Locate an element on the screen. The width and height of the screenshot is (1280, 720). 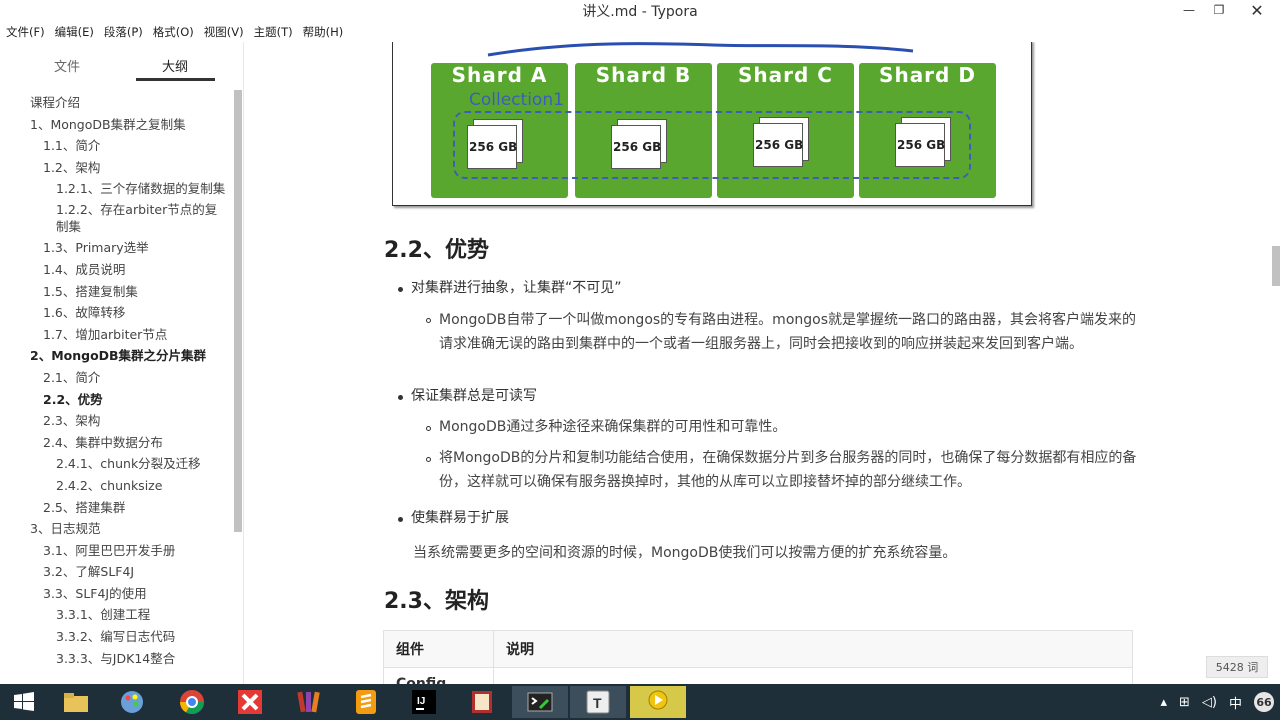
list-item-scaling: 使集群易于扩展 is located at coordinates (460, 518).